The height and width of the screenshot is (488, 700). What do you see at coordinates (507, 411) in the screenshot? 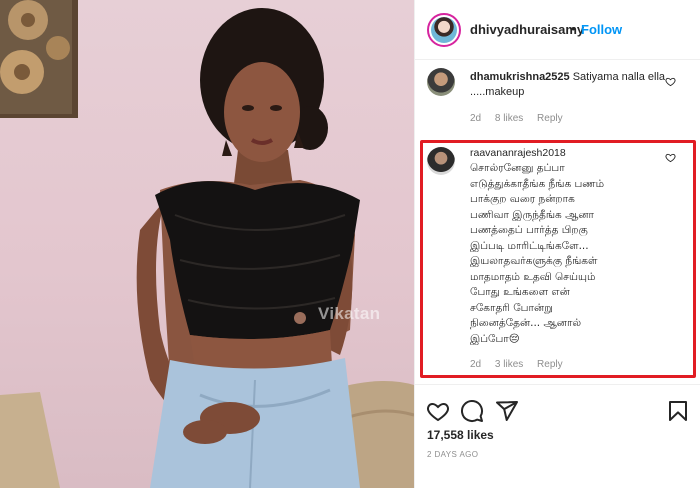
I see `share-icon` at bounding box center [507, 411].